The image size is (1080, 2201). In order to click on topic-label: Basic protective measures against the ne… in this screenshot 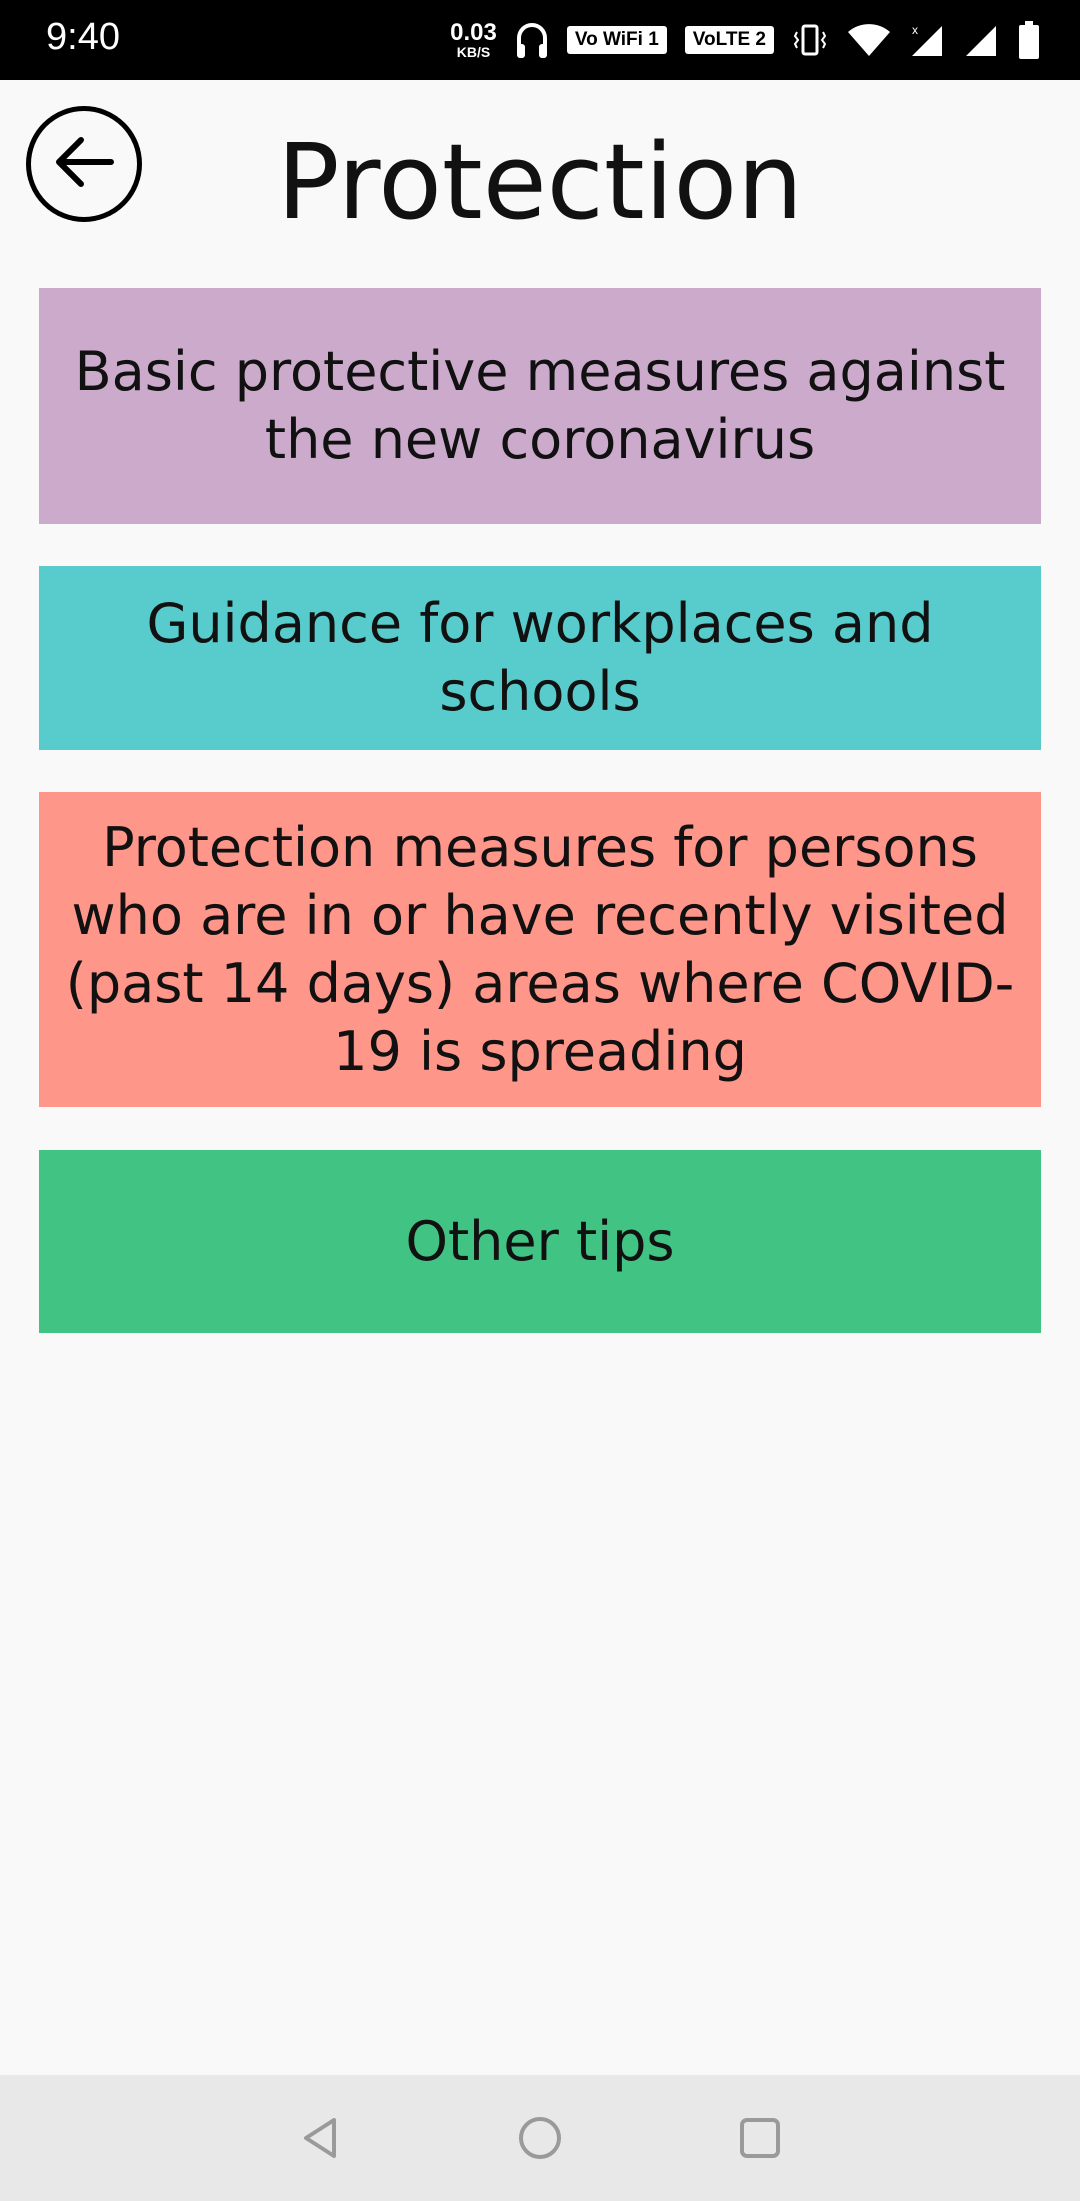, I will do `click(540, 405)`.